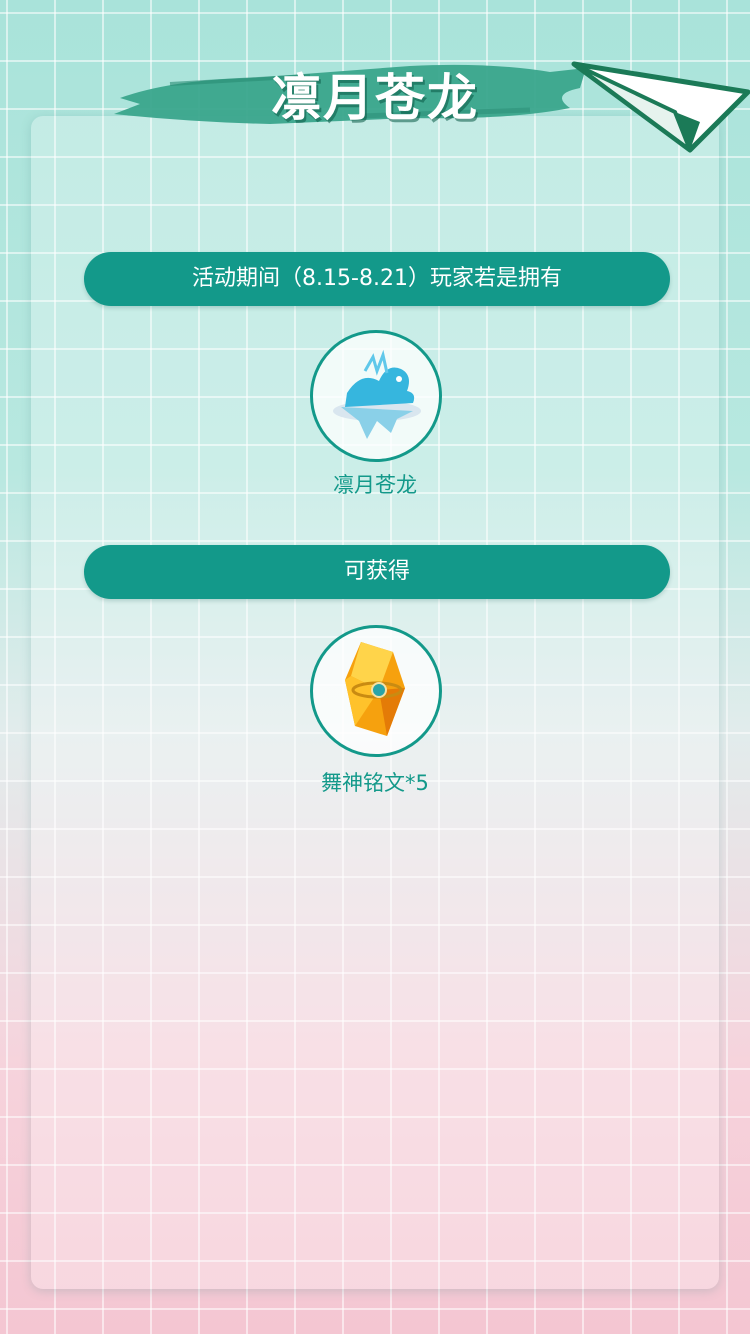 This screenshot has width=750, height=1334. I want to click on ice-dragon-icon, so click(377, 394).